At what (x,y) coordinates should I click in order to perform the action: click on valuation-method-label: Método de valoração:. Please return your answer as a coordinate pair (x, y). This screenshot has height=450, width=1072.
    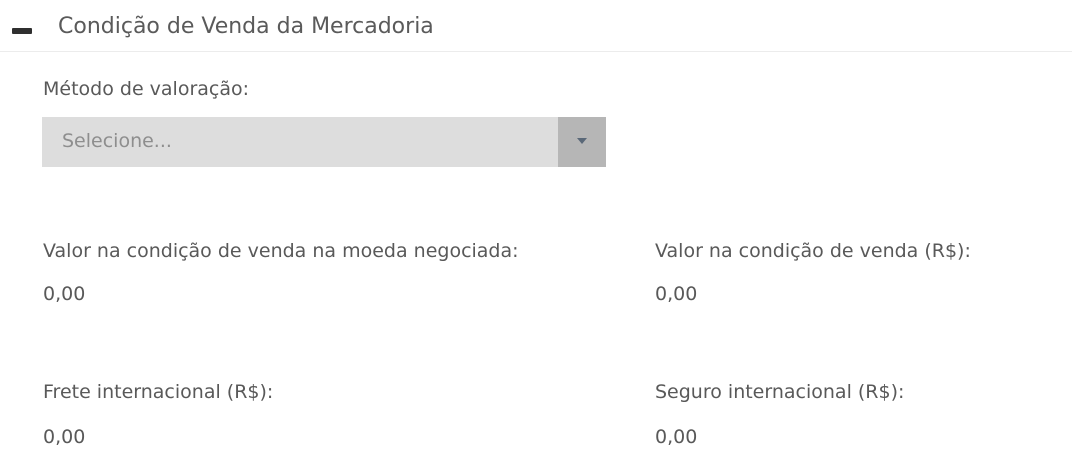
    Looking at the image, I should click on (146, 89).